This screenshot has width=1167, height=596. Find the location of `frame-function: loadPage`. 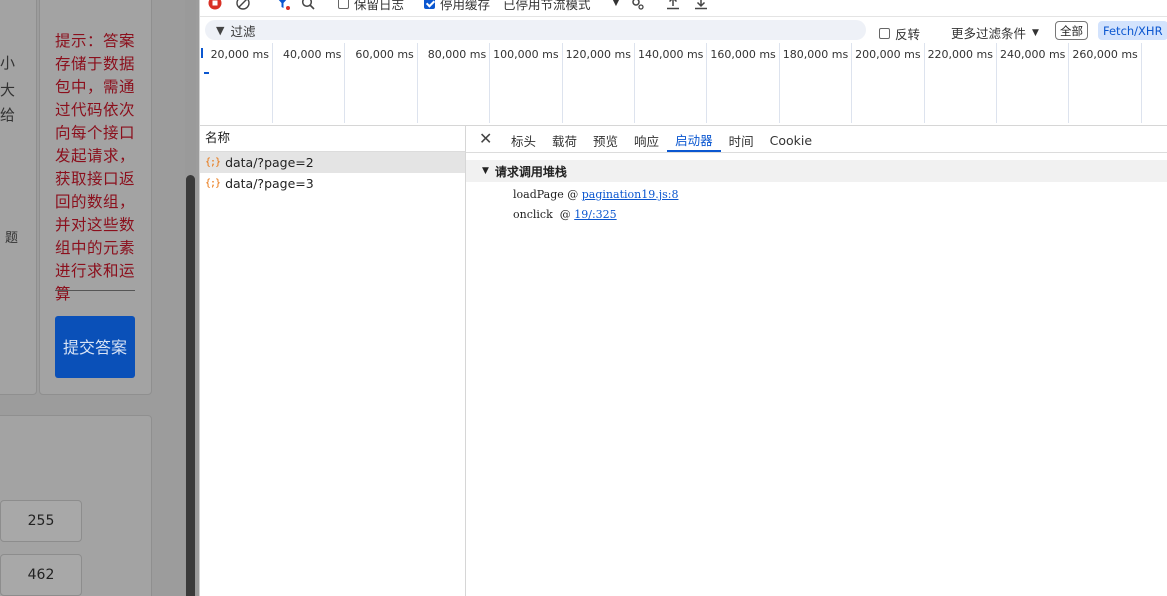

frame-function: loadPage is located at coordinates (538, 194).